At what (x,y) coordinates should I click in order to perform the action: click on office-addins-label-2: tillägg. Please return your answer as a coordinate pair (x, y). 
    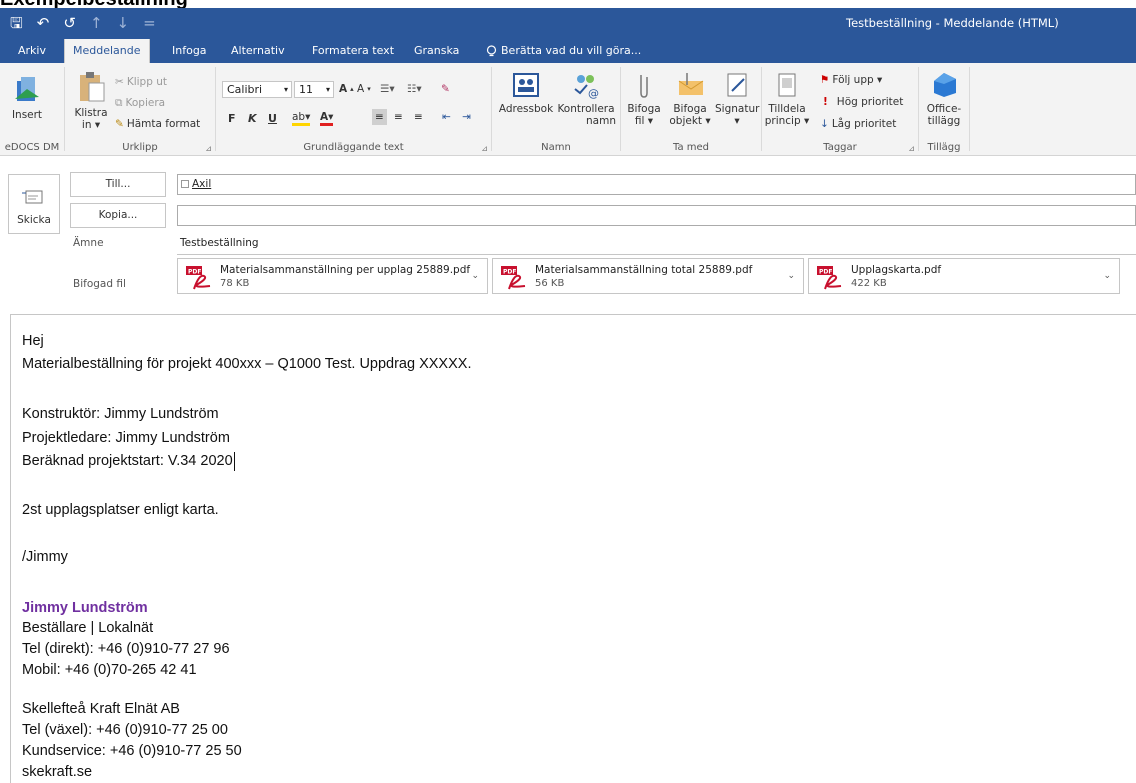
    Looking at the image, I should click on (944, 121).